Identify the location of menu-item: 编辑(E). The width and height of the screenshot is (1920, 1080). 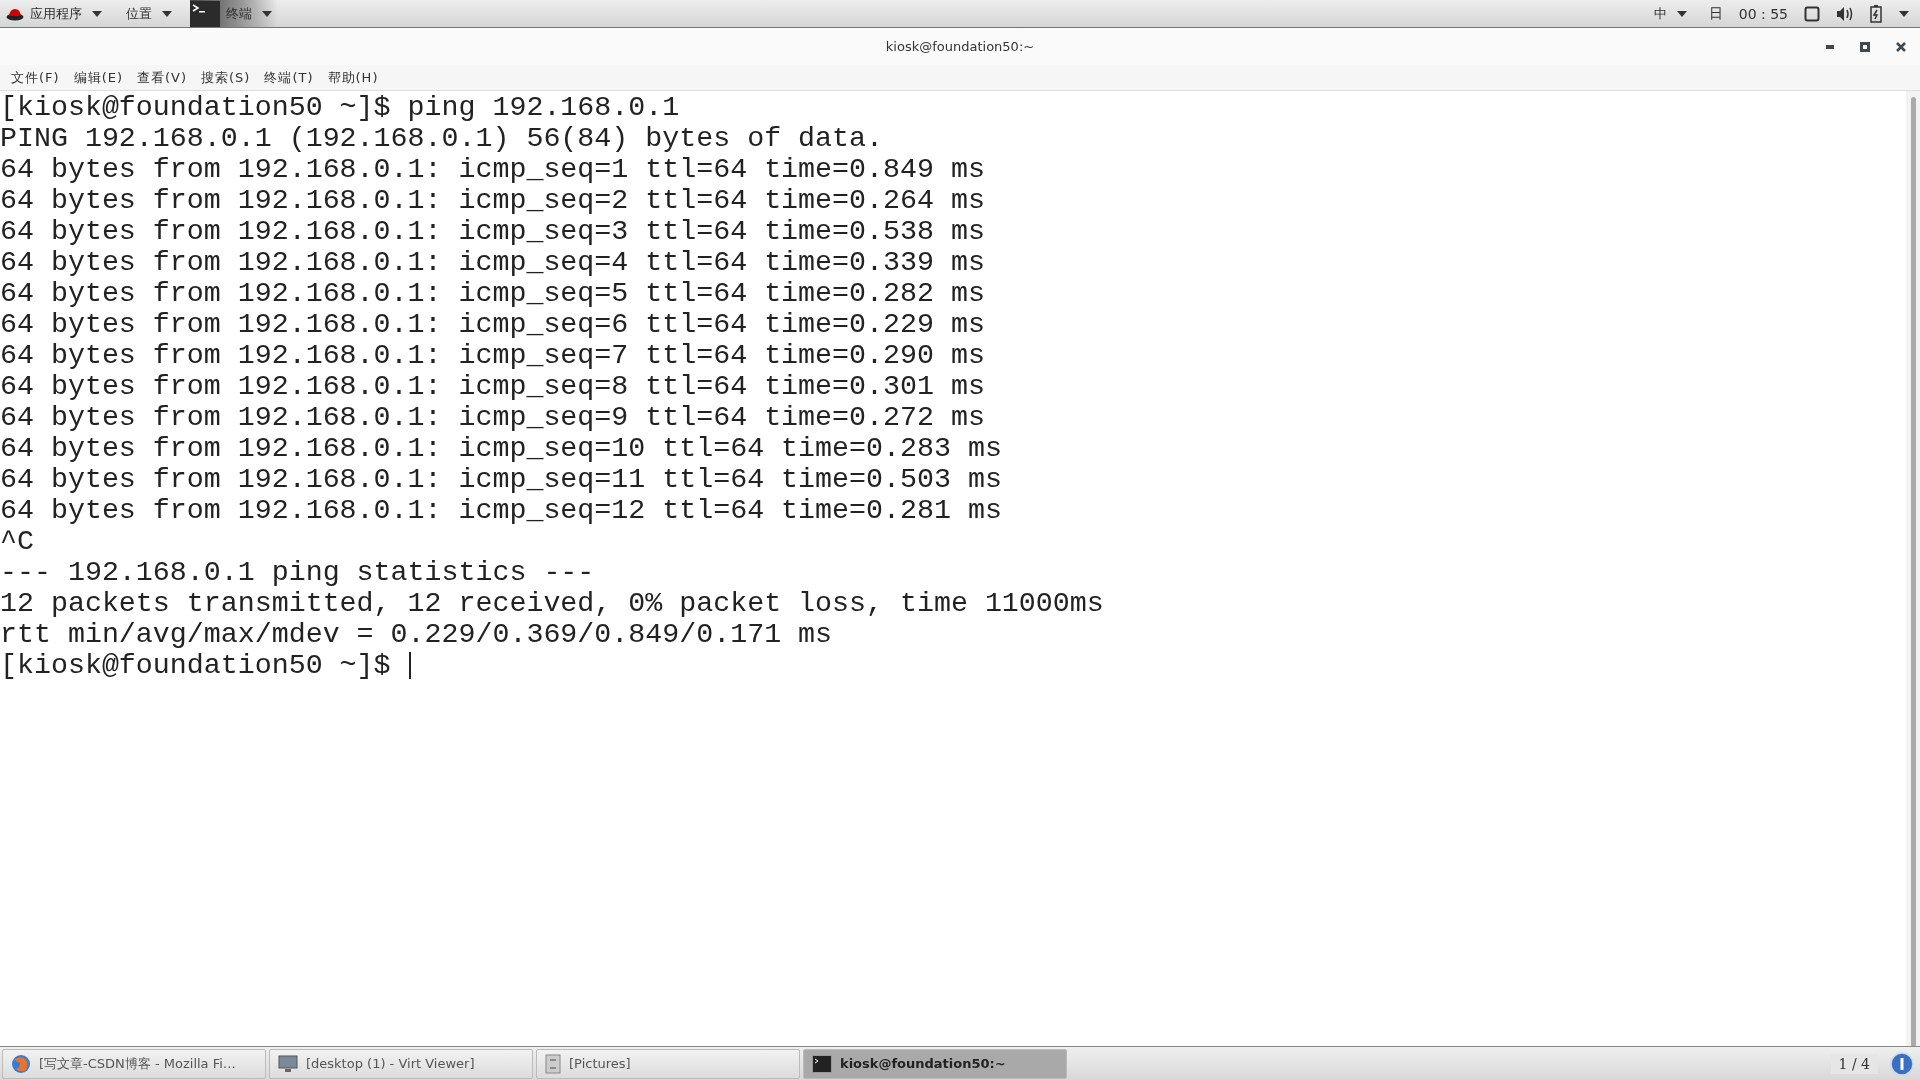
(98, 77).